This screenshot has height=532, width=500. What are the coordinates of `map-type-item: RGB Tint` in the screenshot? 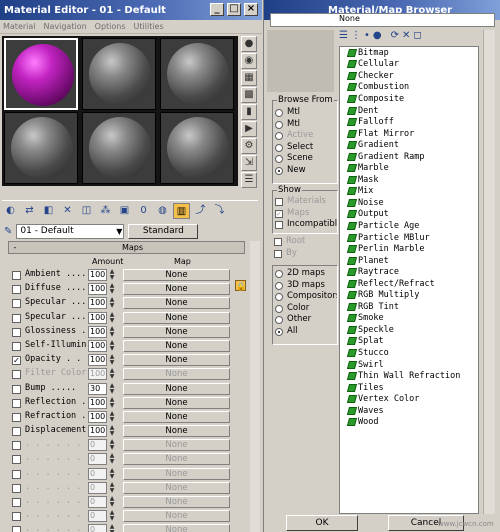 It's located at (409, 307).